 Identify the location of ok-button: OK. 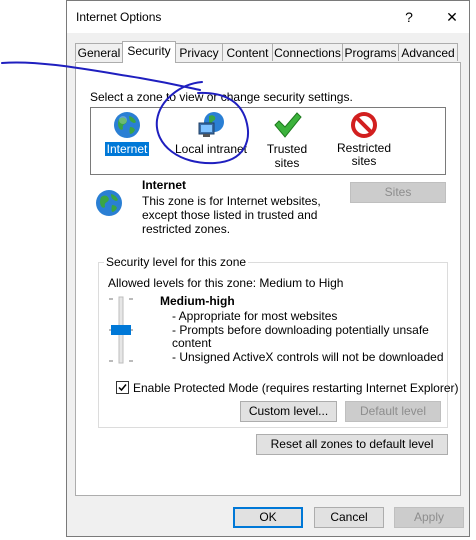
(268, 517).